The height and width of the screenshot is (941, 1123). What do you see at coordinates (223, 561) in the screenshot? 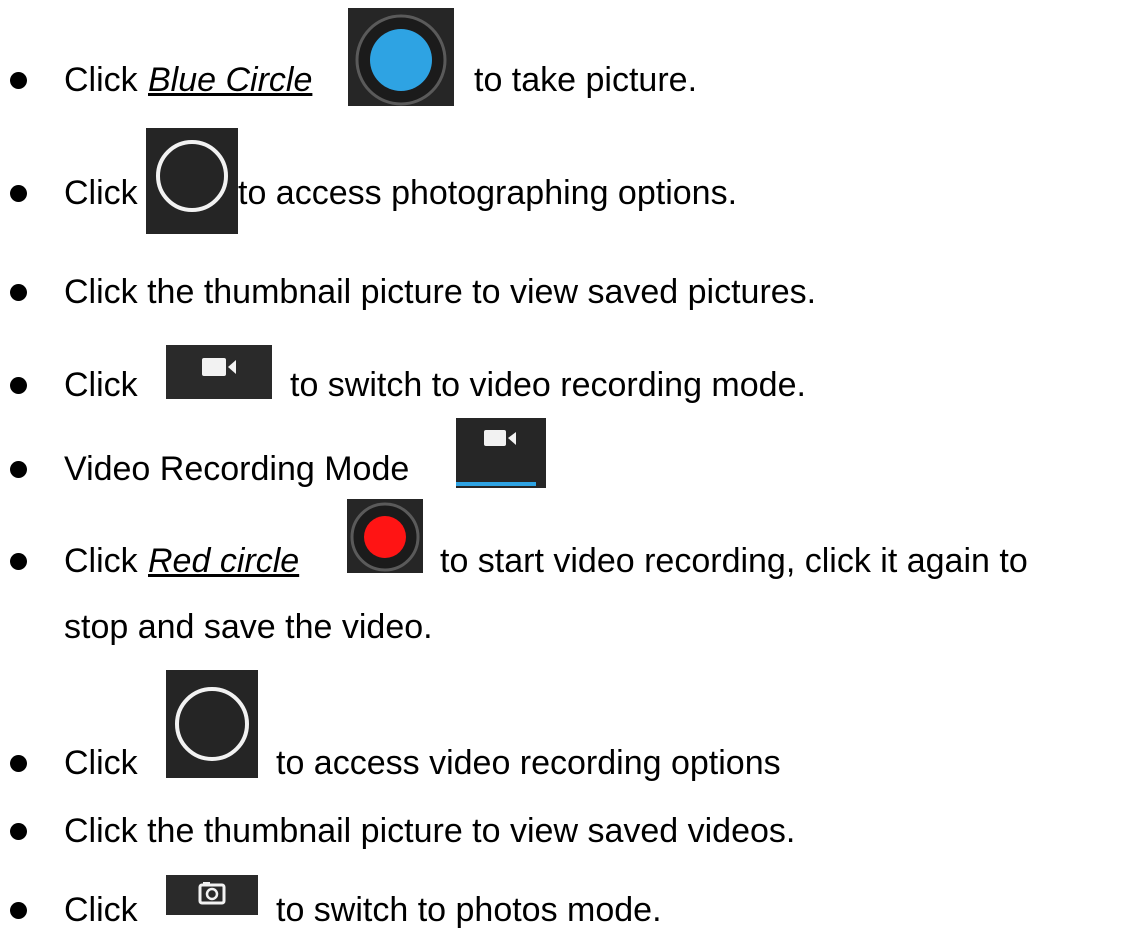
I see `red-circle-link: Red circle` at bounding box center [223, 561].